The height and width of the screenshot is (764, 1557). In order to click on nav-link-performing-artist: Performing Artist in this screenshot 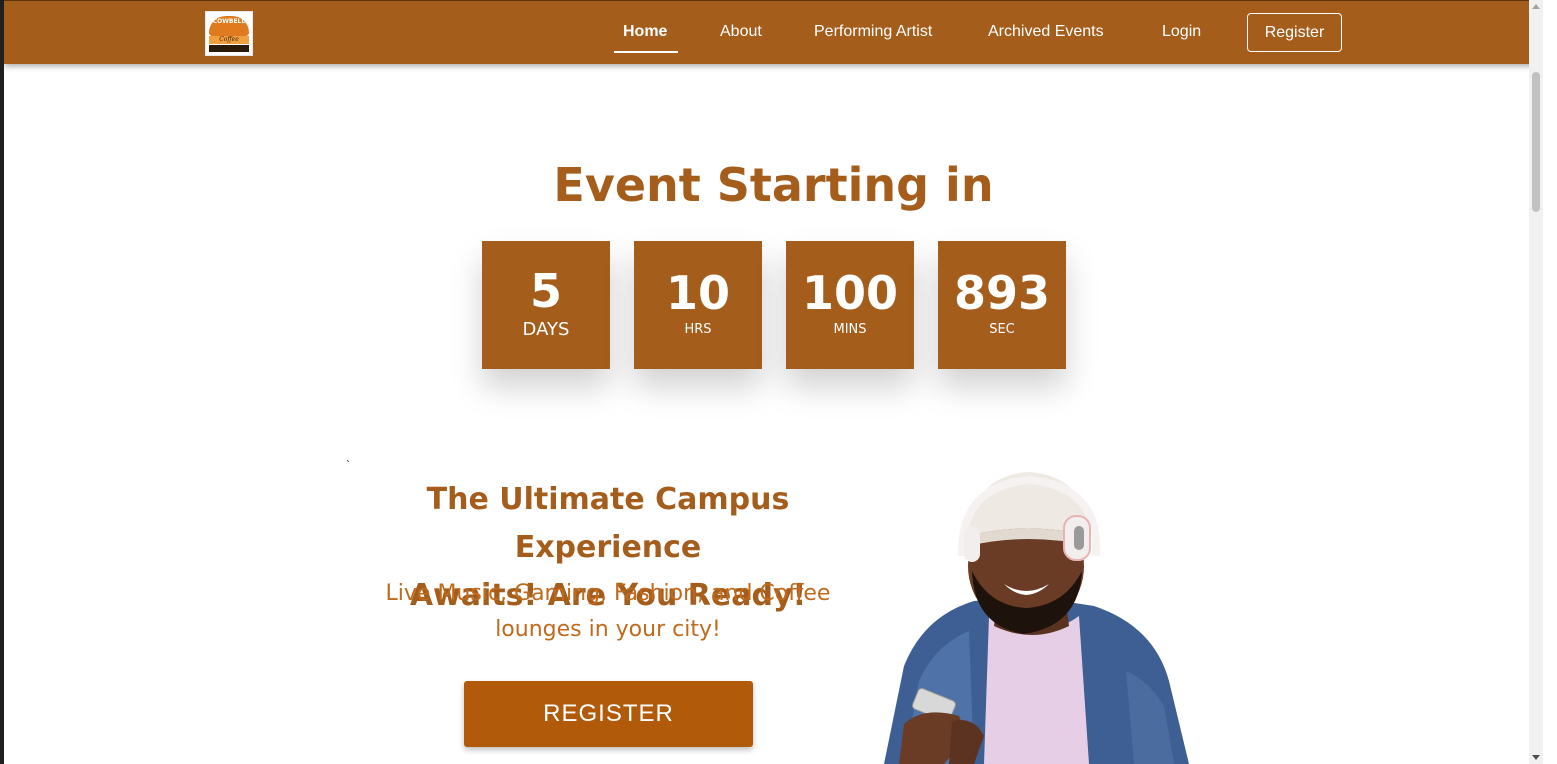, I will do `click(873, 32)`.